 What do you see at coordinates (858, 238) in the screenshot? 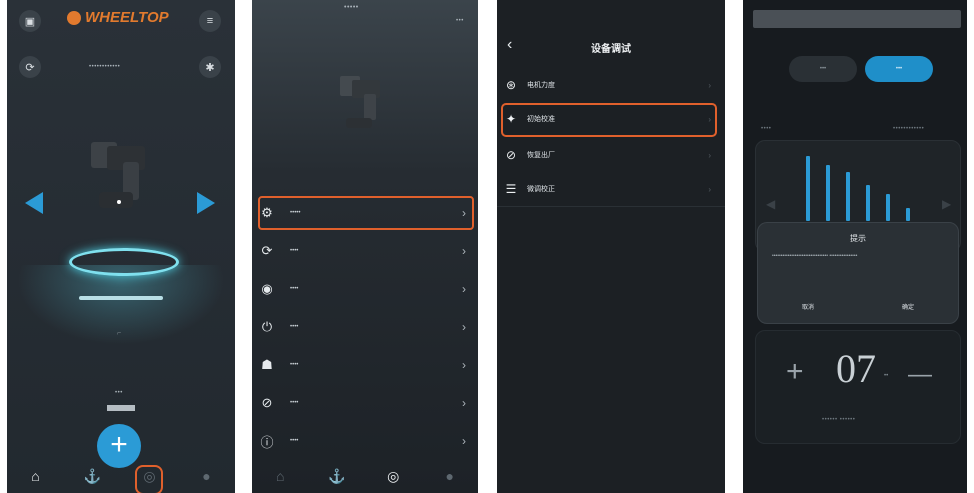
I see `dialog-title: 提示` at bounding box center [858, 238].